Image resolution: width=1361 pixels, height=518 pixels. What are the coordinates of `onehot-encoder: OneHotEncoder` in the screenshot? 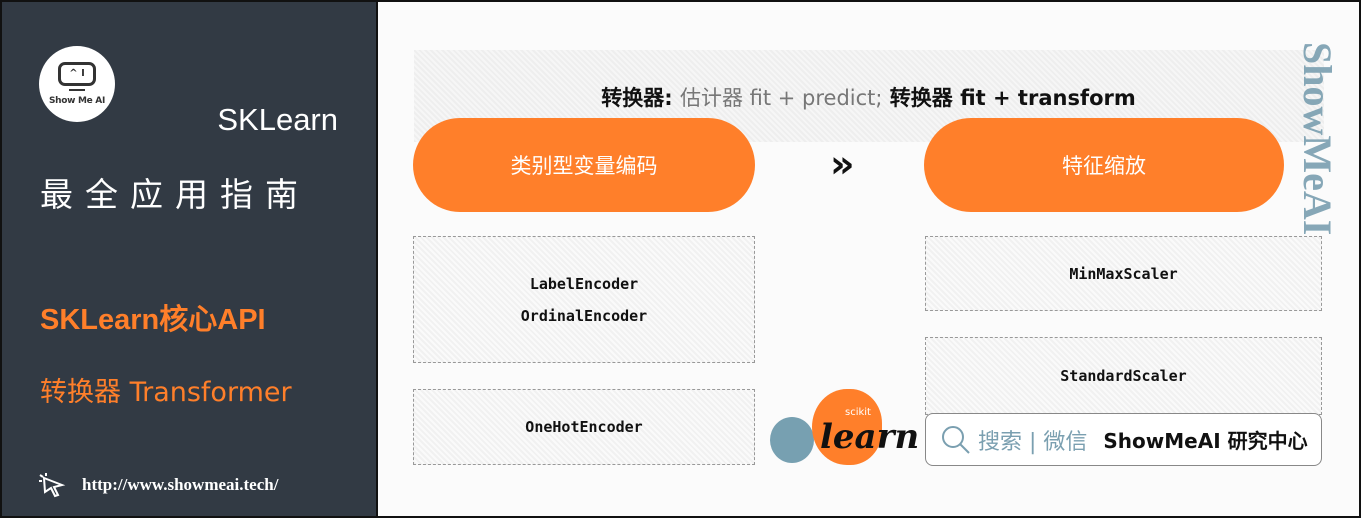 It's located at (584, 427).